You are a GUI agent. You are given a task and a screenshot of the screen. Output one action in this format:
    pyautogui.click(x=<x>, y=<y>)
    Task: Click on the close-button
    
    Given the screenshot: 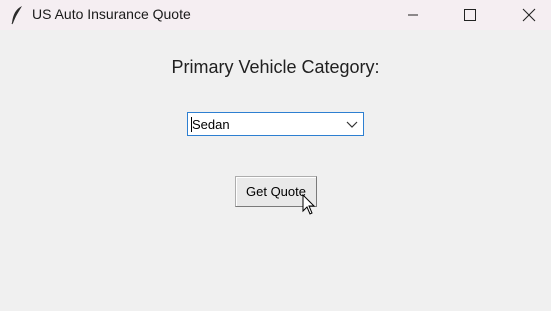 What is the action you would take?
    pyautogui.click(x=528, y=15)
    